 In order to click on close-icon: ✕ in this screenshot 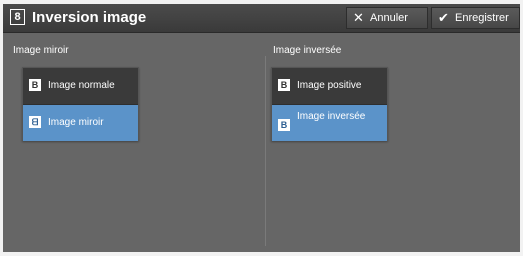, I will do `click(358, 17)`.